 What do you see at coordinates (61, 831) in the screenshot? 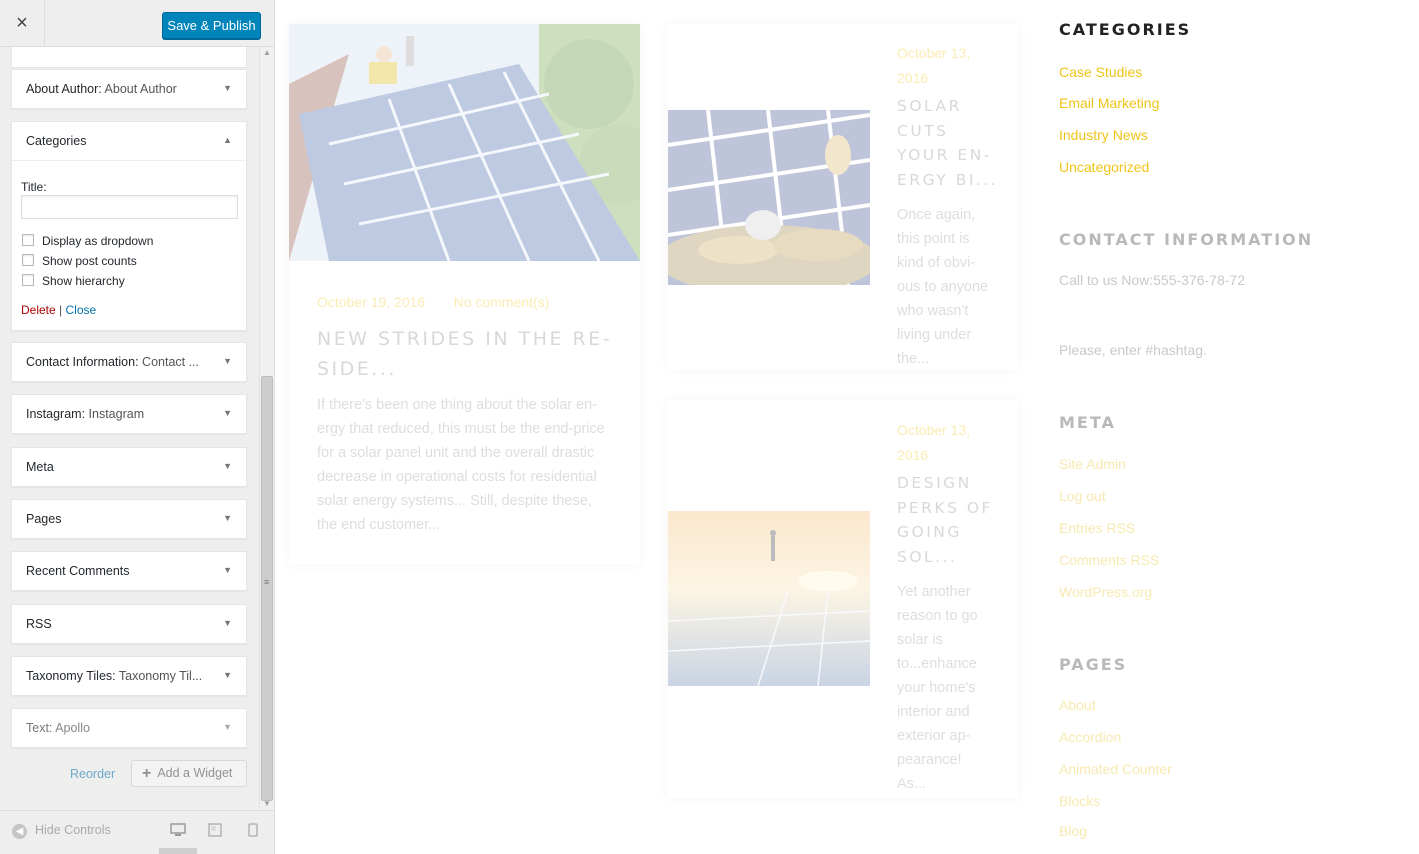
I see `hide-controls-button: ◀ Hide Controls` at bounding box center [61, 831].